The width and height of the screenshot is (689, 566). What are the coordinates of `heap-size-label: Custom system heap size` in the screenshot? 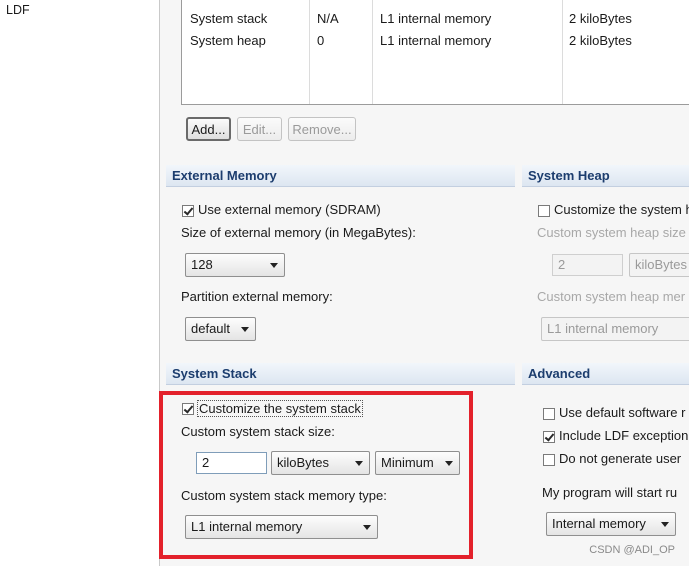 It's located at (611, 232).